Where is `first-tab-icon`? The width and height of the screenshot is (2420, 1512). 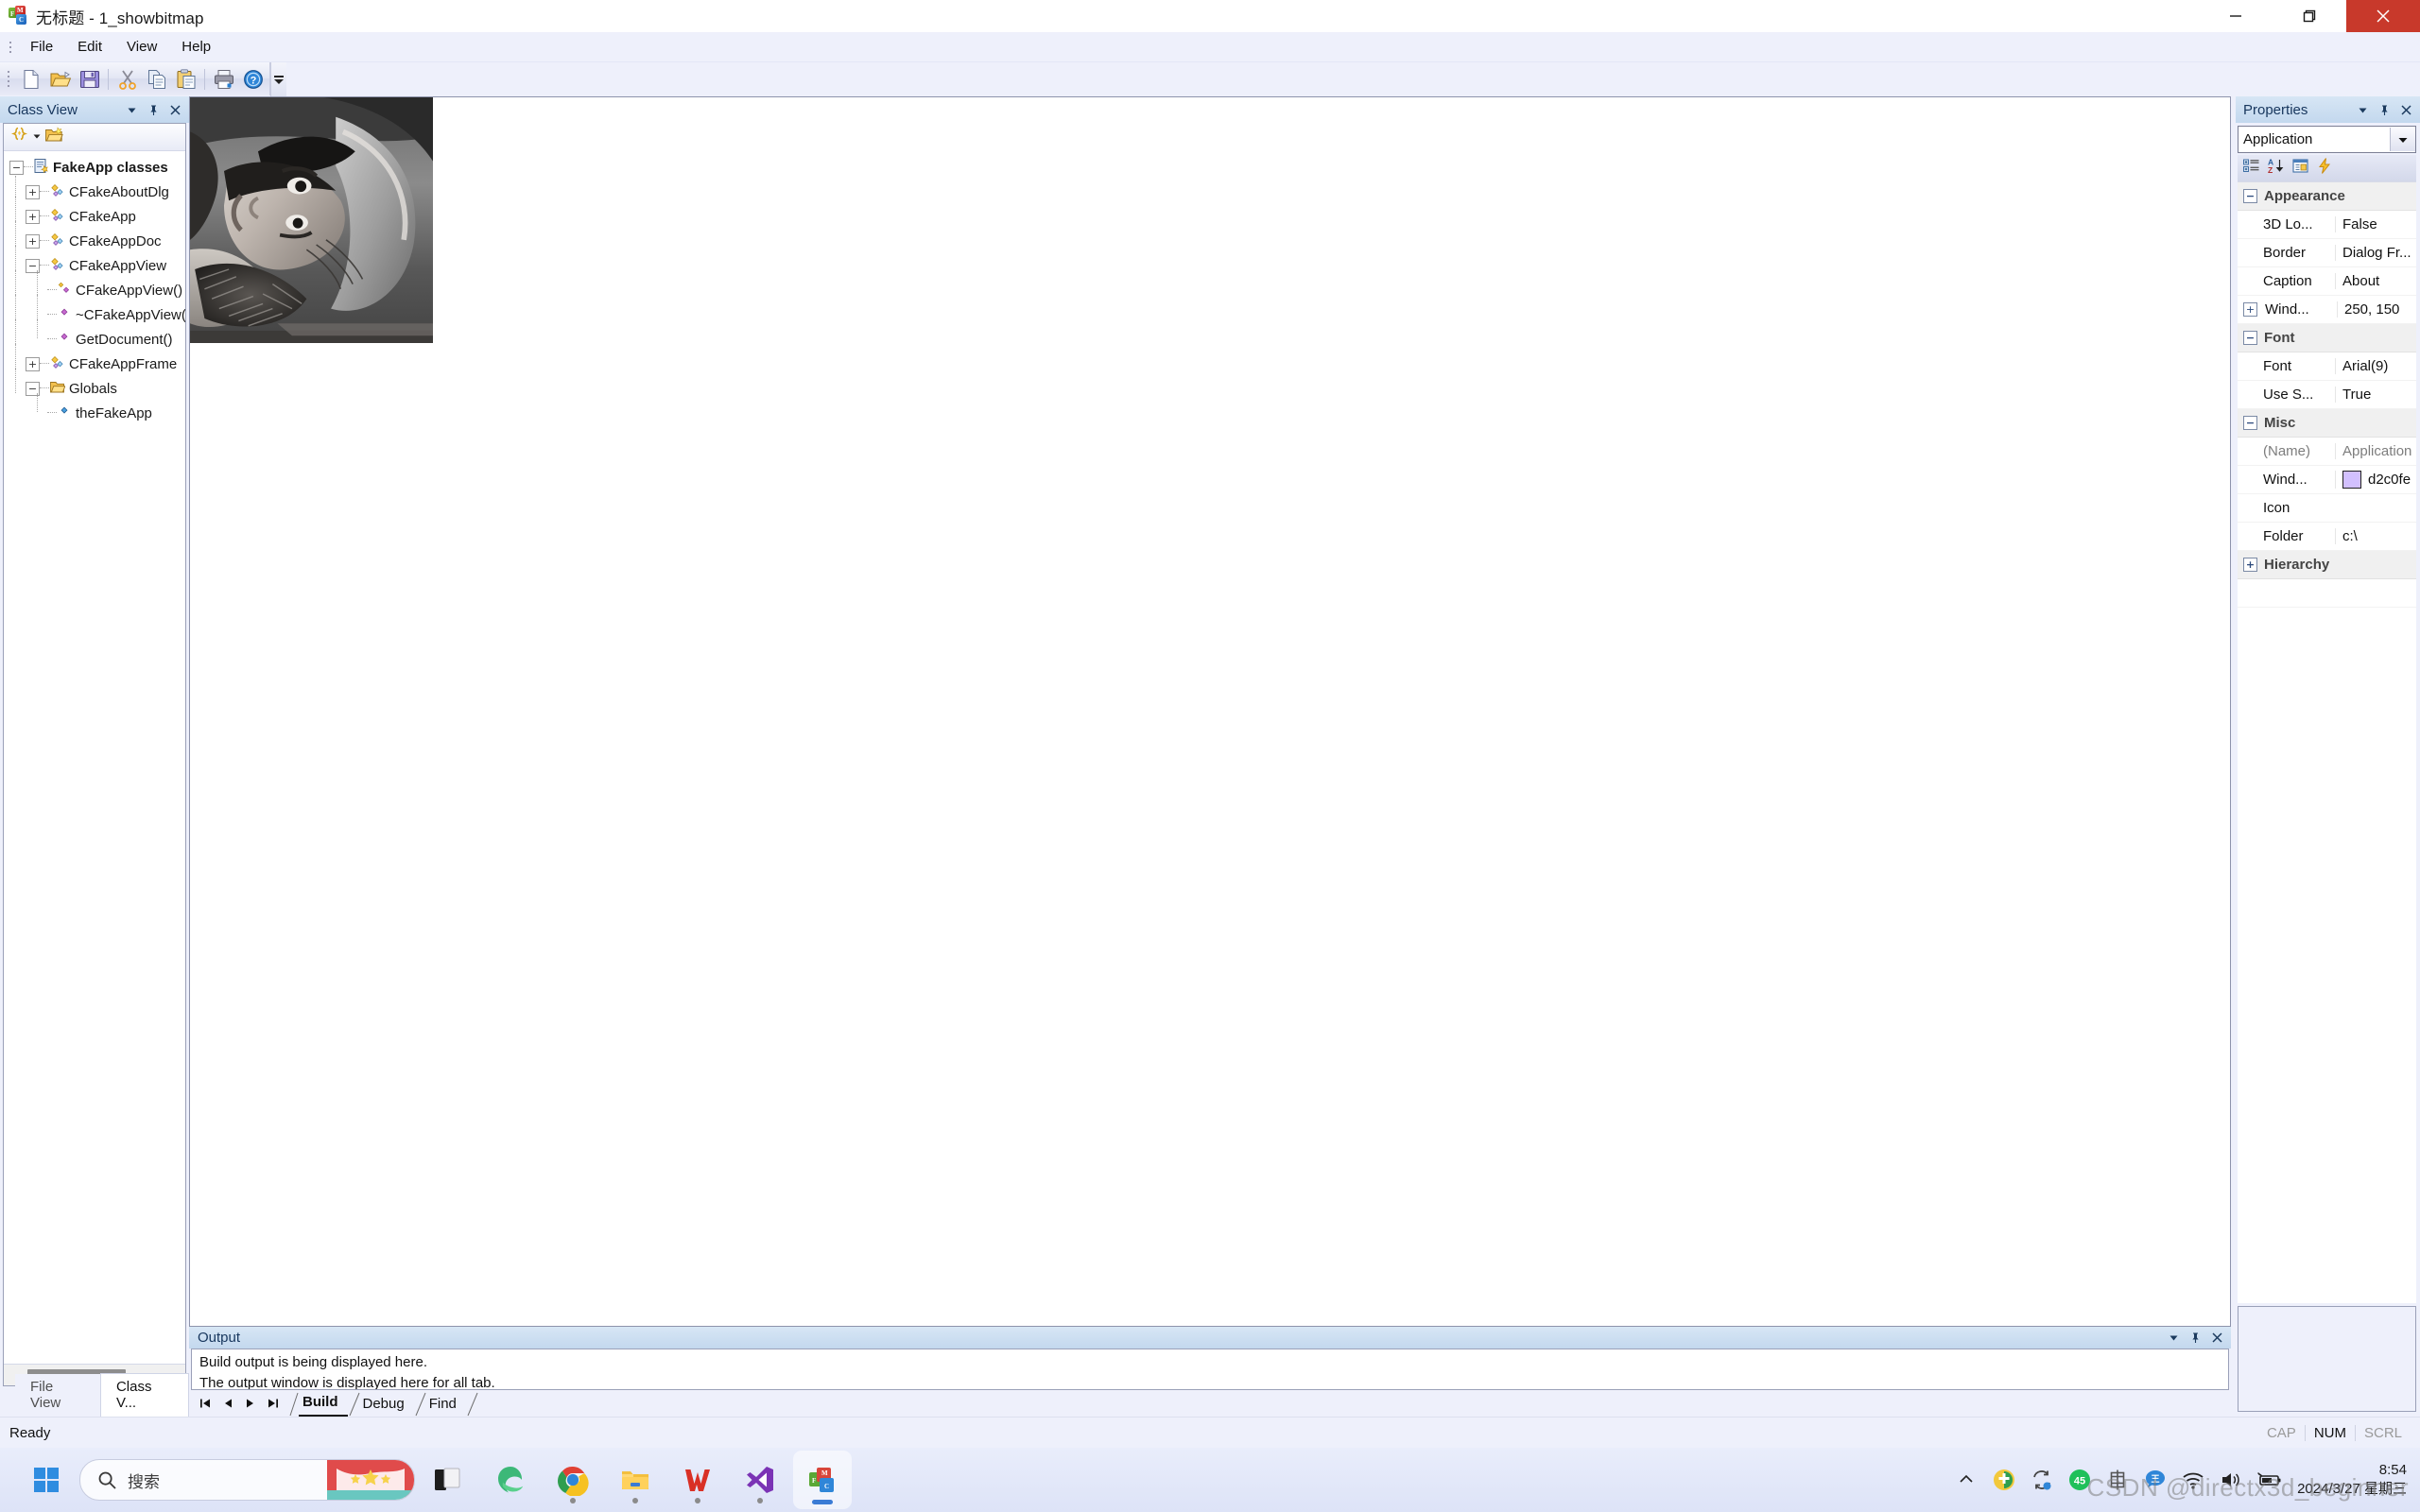 first-tab-icon is located at coordinates (205, 1403).